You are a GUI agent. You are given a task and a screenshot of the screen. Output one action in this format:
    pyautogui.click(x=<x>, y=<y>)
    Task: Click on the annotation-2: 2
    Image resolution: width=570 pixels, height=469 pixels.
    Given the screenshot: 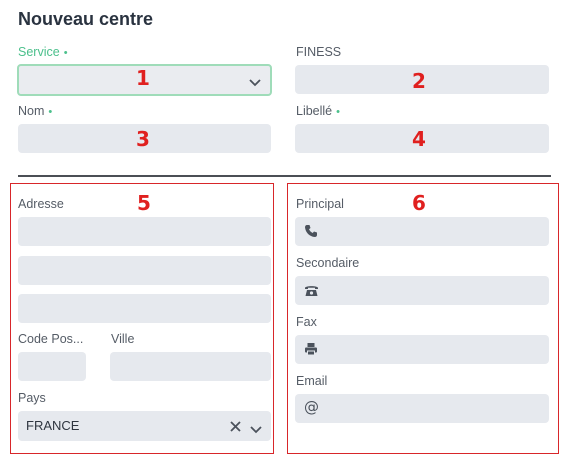 What is the action you would take?
    pyautogui.click(x=419, y=81)
    